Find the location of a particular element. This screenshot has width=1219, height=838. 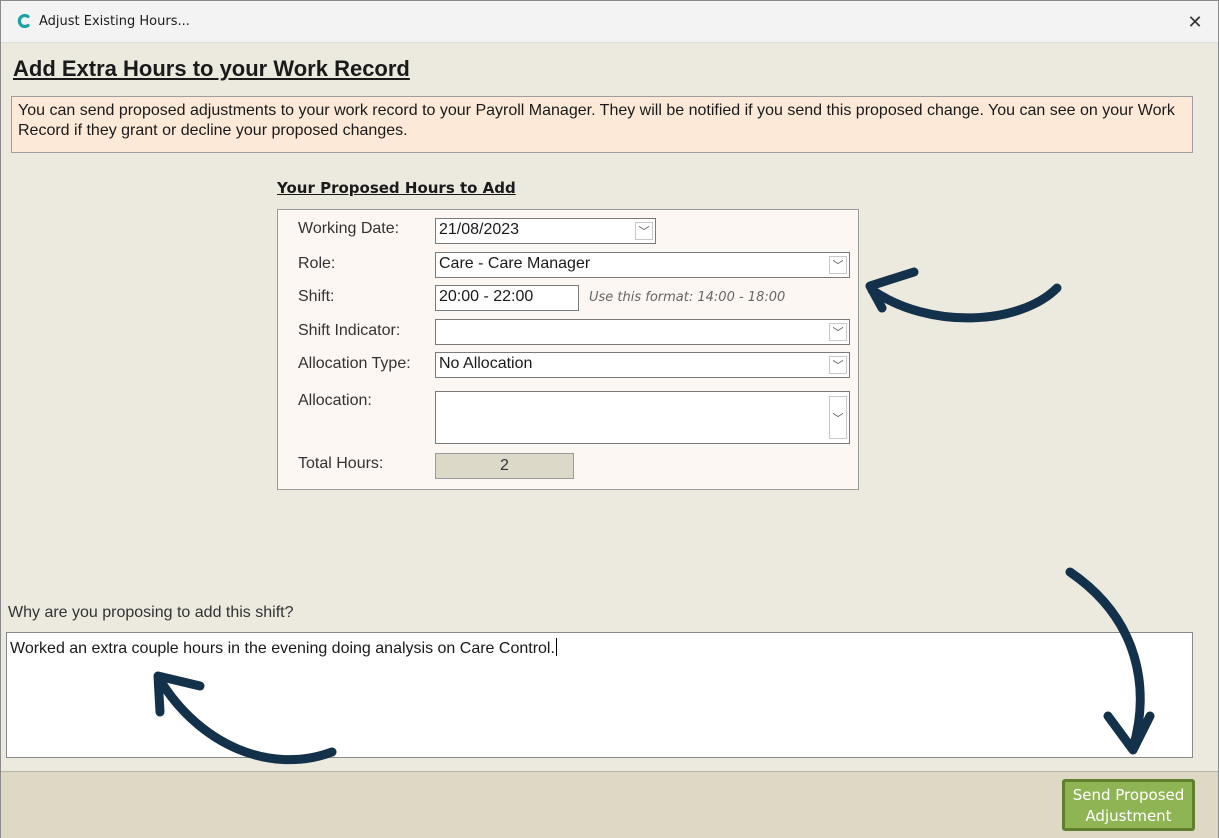

shift-value: 20:00 - 22:00 is located at coordinates (486, 296).